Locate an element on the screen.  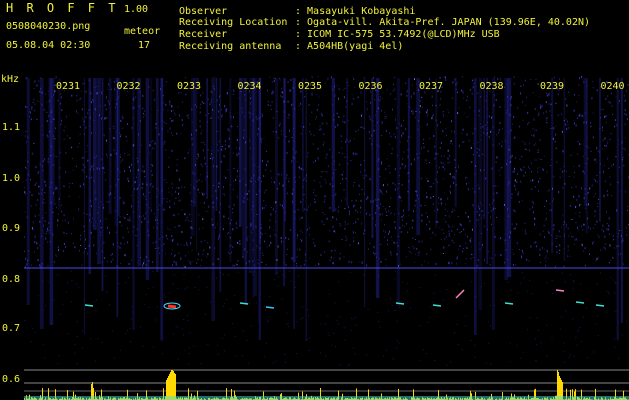
receiver-label: Receiver is located at coordinates (203, 34).